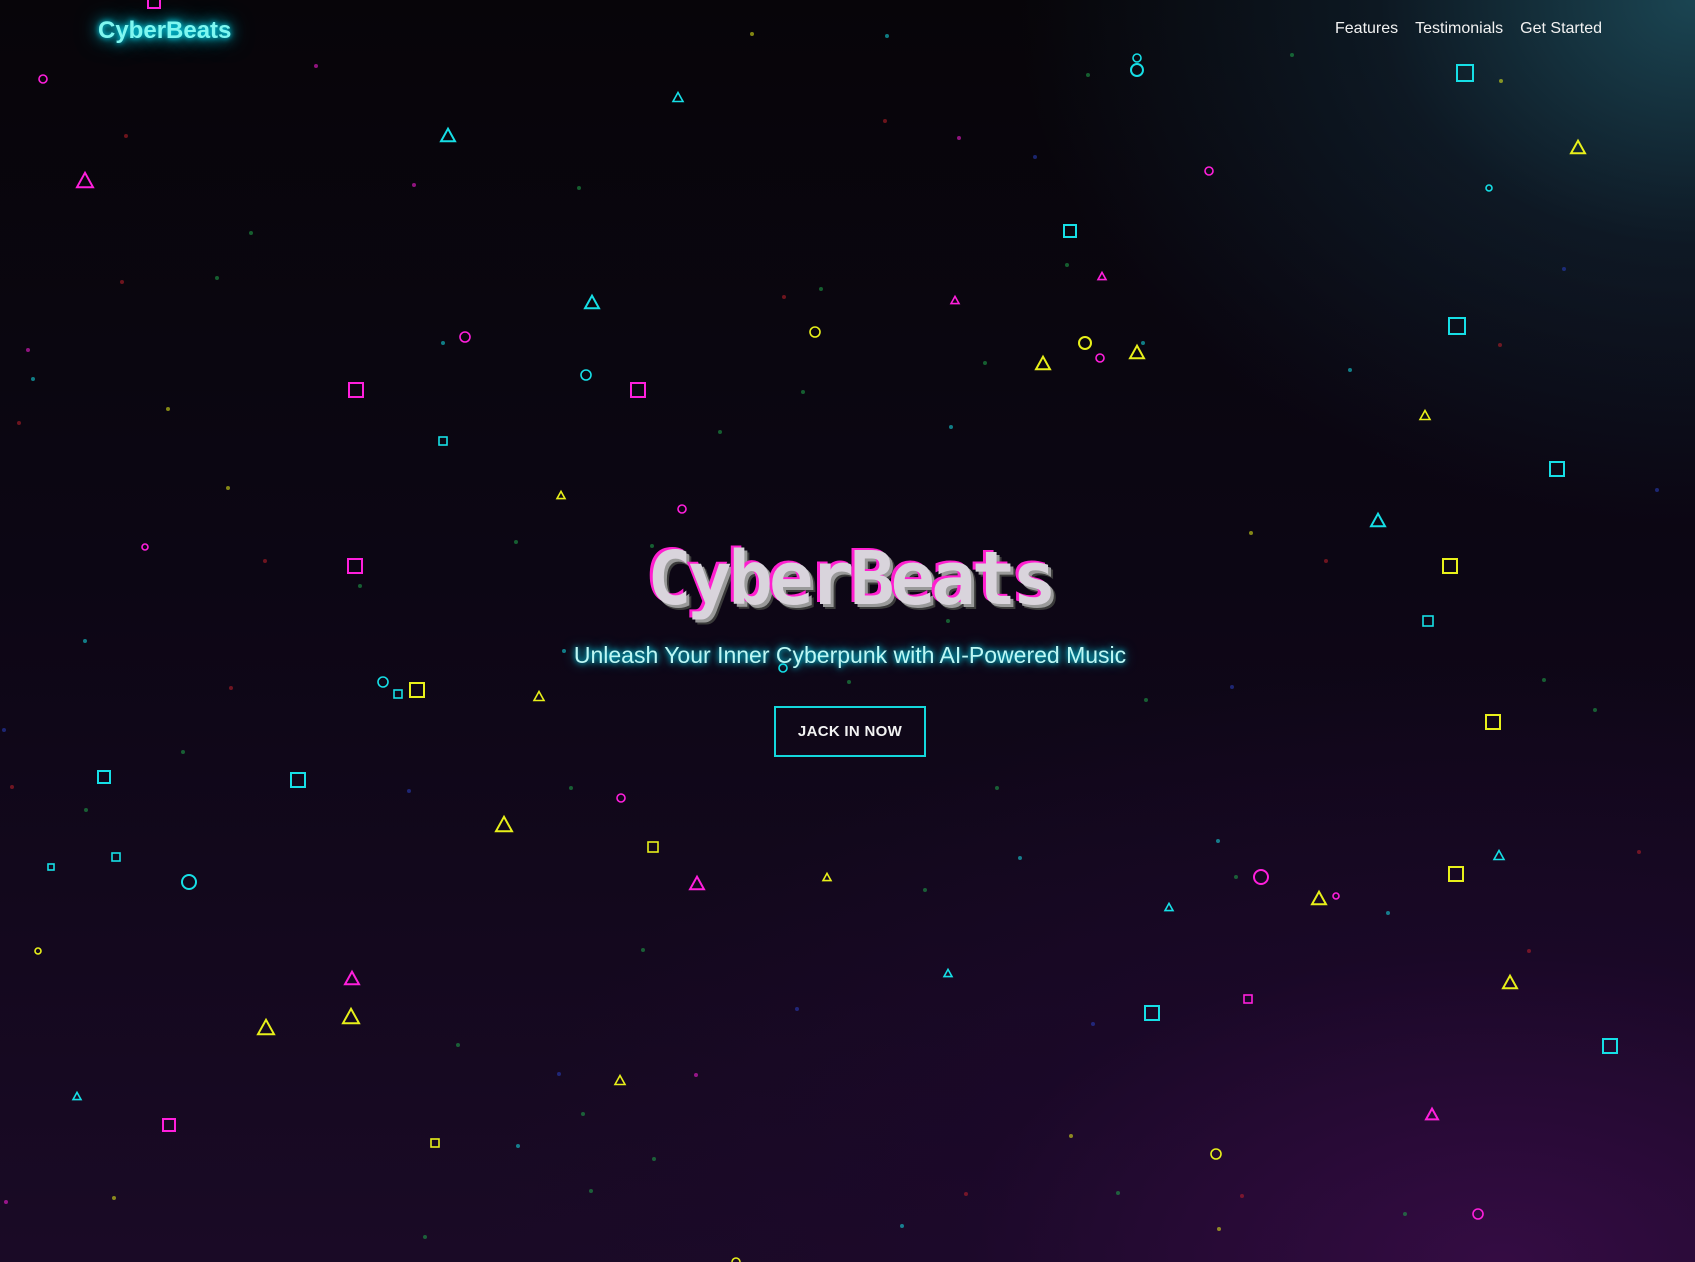  What do you see at coordinates (850, 731) in the screenshot?
I see `jack-in-now-button: JACK IN NOW` at bounding box center [850, 731].